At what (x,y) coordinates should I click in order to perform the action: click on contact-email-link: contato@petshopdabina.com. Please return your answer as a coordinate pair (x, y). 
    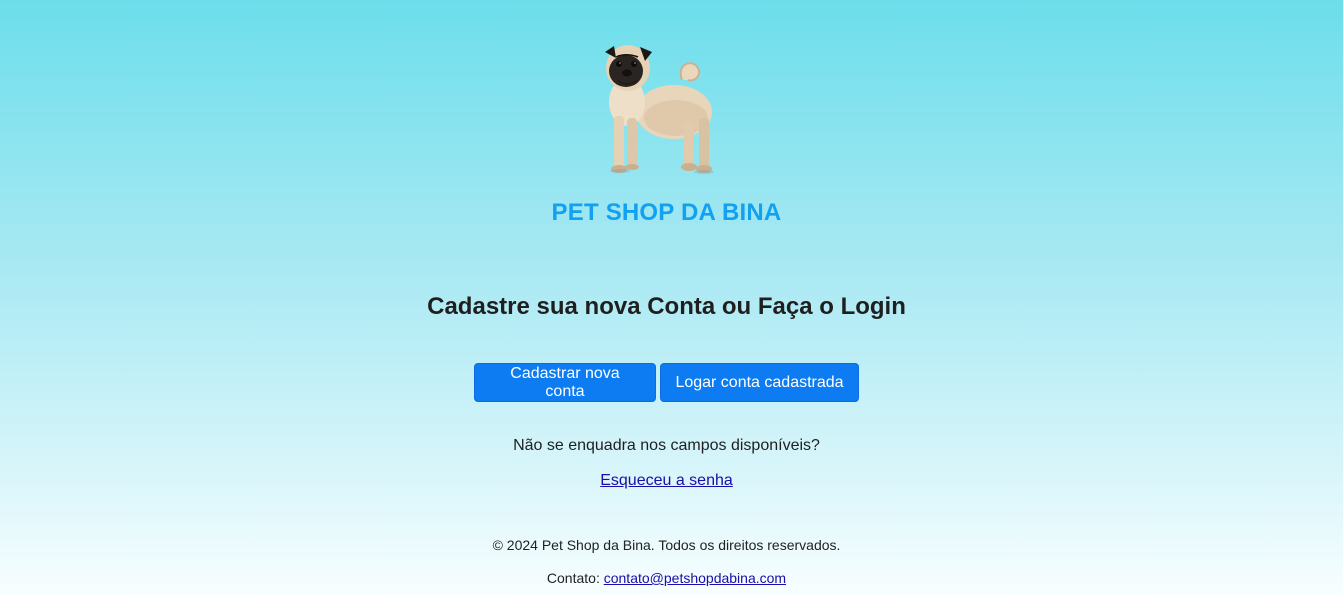
    Looking at the image, I should click on (695, 578).